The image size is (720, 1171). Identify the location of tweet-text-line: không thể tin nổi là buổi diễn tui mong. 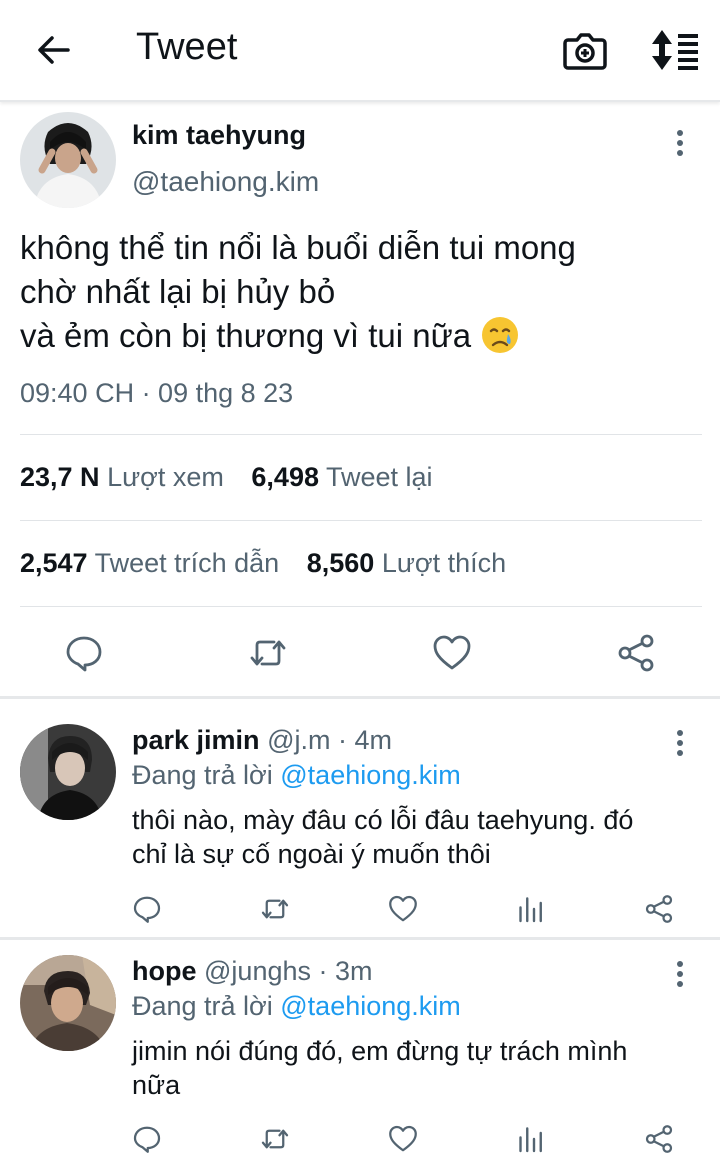
(298, 247).